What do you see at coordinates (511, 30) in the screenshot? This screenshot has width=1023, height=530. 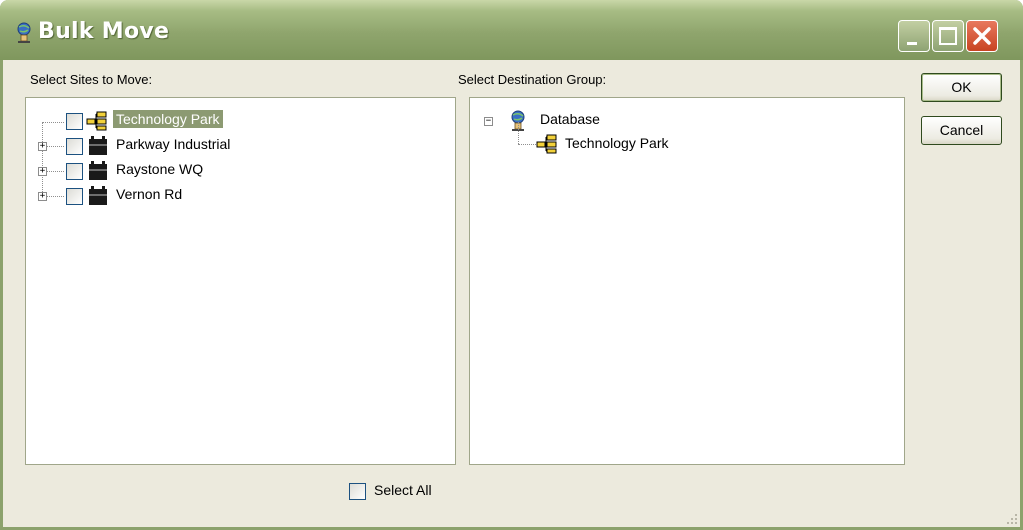 I see `title-bar: Bulk Move` at bounding box center [511, 30].